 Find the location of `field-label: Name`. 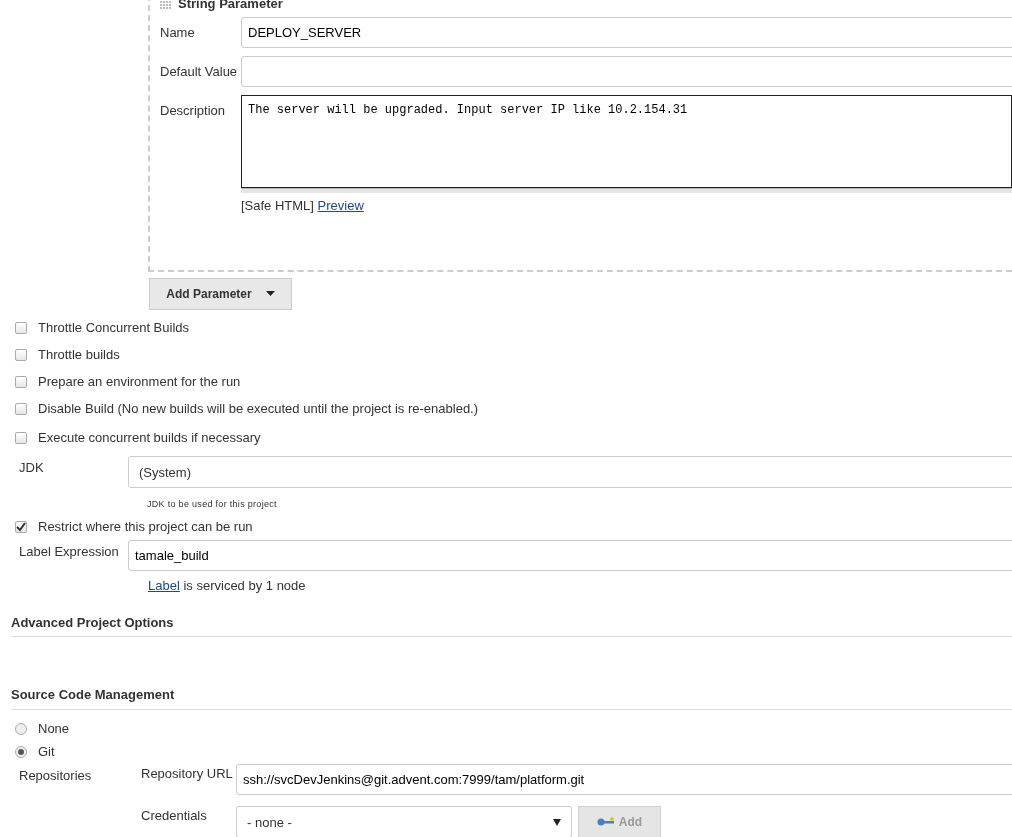

field-label: Name is located at coordinates (178, 33).